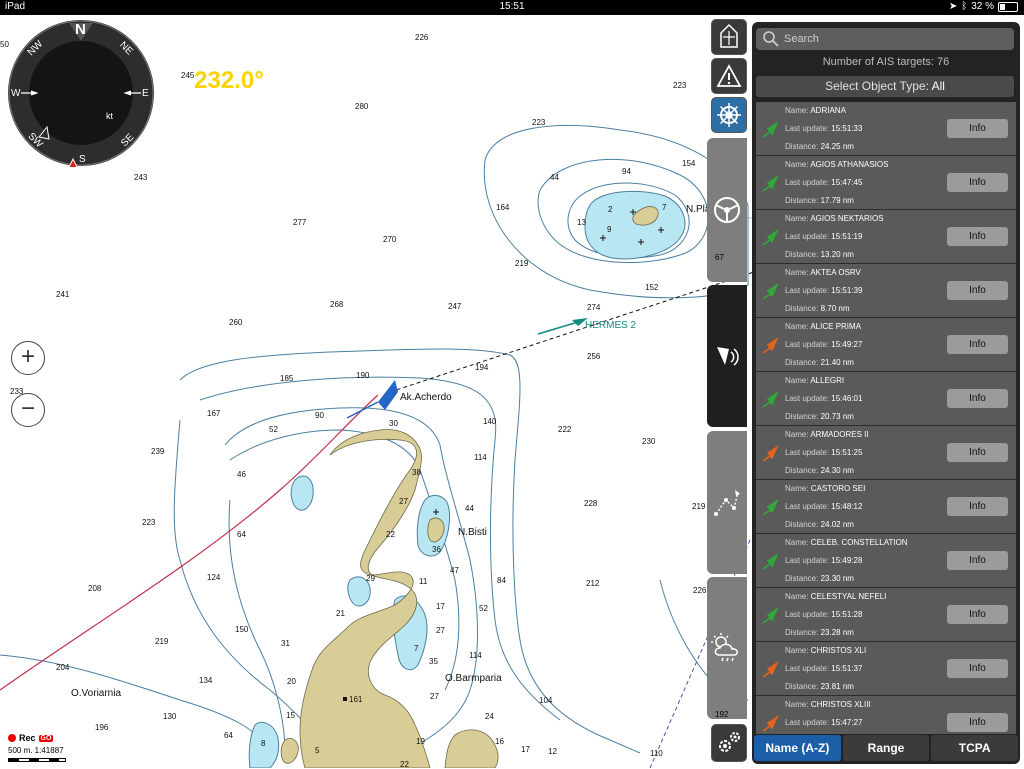 This screenshot has width=1024, height=769. Describe the element at coordinates (440, 606) in the screenshot. I see `depth-sounding: 17` at that location.